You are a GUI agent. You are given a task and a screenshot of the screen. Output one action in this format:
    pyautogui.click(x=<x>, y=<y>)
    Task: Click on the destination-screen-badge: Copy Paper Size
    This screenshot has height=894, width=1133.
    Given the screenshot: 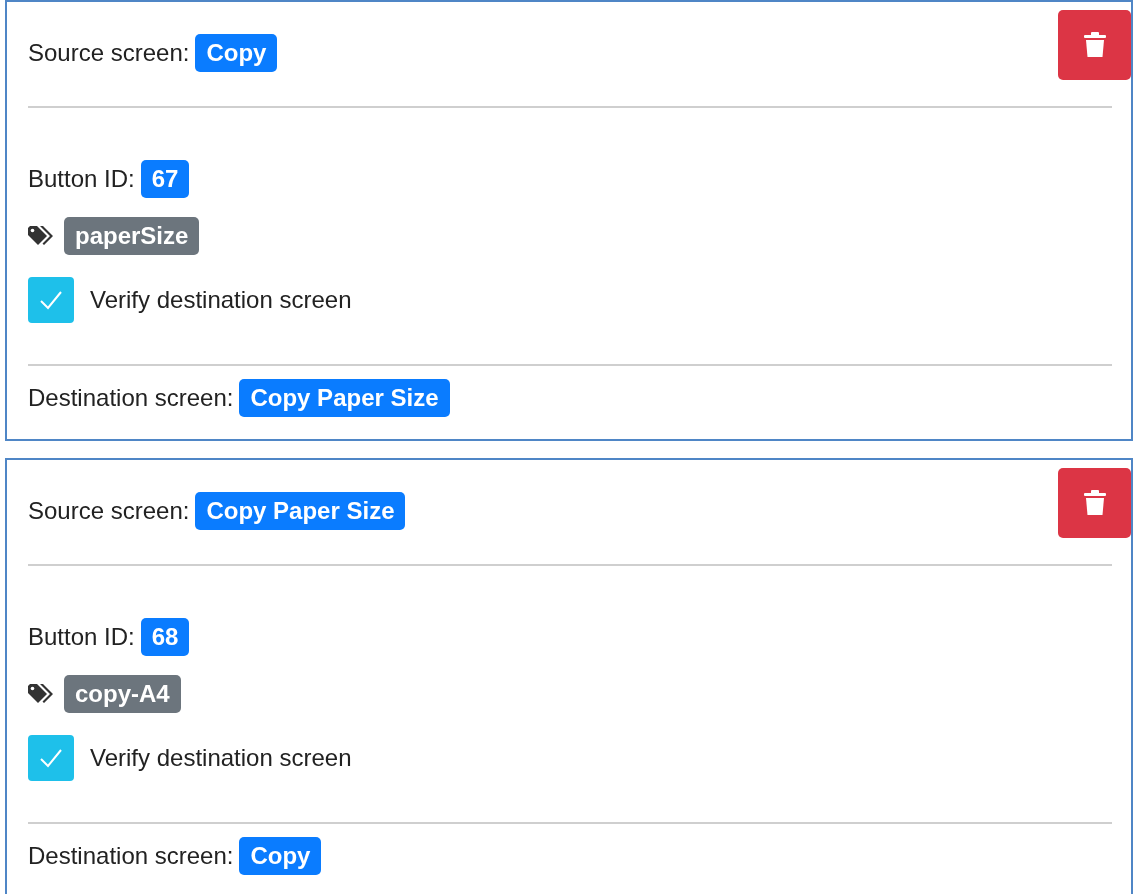 What is the action you would take?
    pyautogui.click(x=344, y=398)
    